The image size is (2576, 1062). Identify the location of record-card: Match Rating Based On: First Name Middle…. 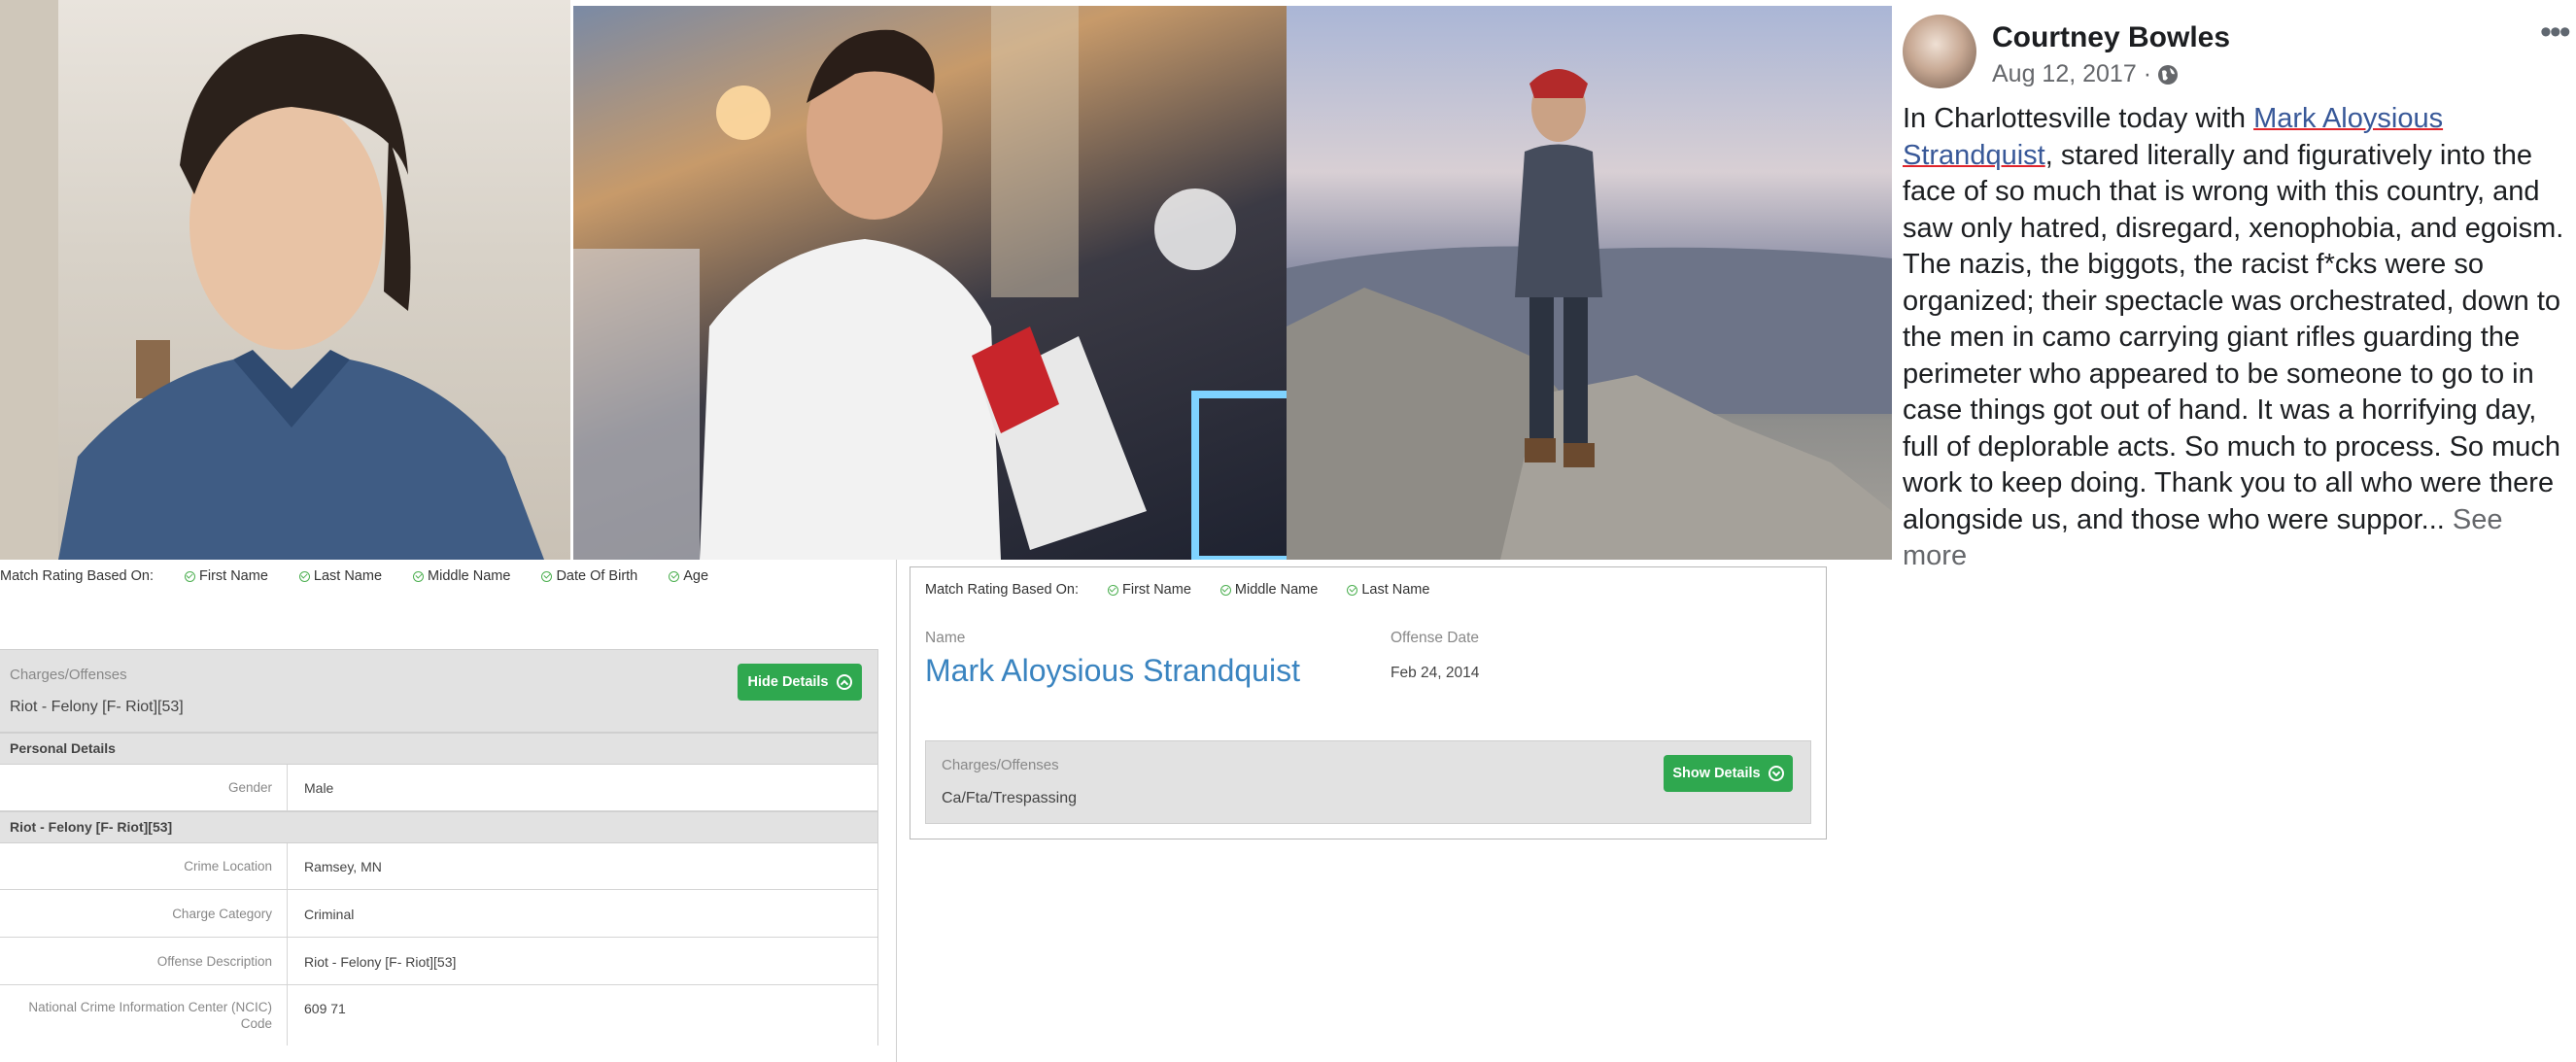
(1369, 702).